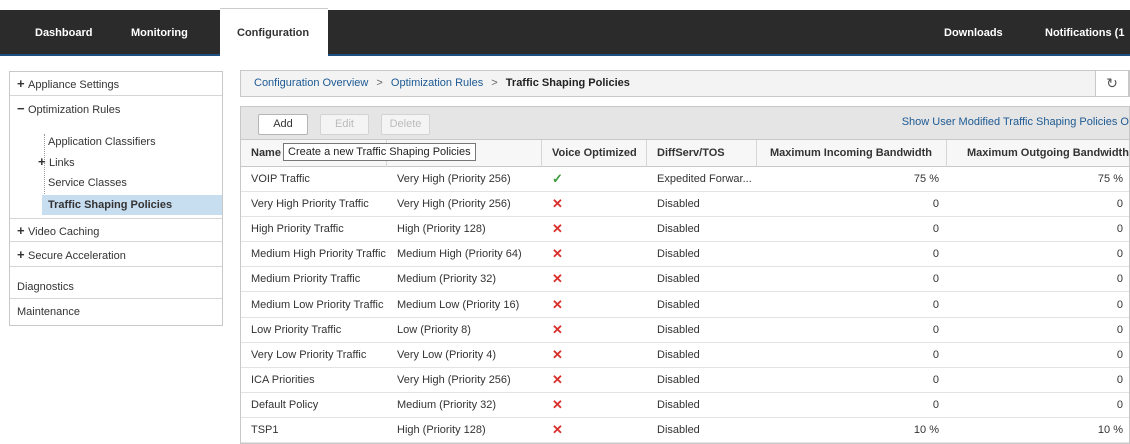  I want to click on sidebar-item-optimization-rules: − Optimization Rules, so click(116, 109).